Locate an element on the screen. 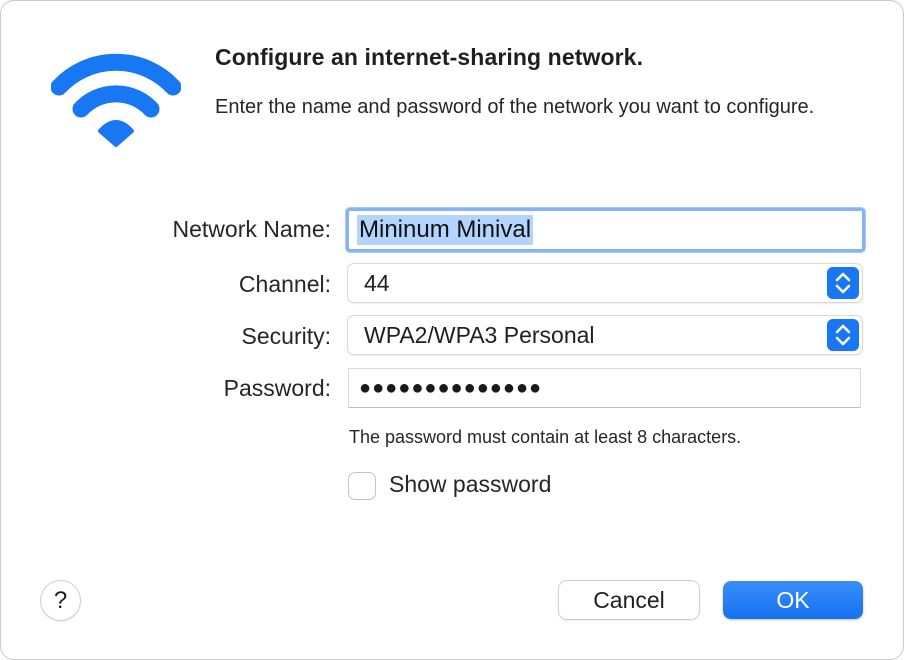 This screenshot has height=660, width=904. show-password-checkbox is located at coordinates (362, 486).